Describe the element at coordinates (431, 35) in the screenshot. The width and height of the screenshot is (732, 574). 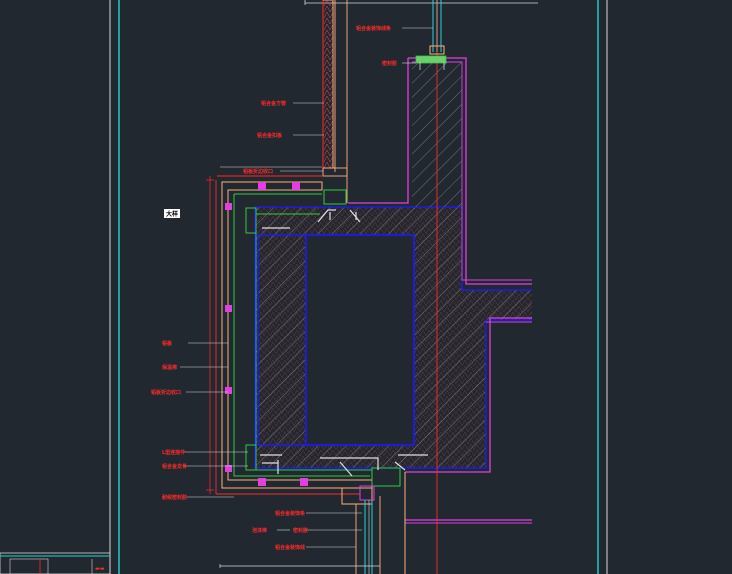
I see `top-mullion` at that location.